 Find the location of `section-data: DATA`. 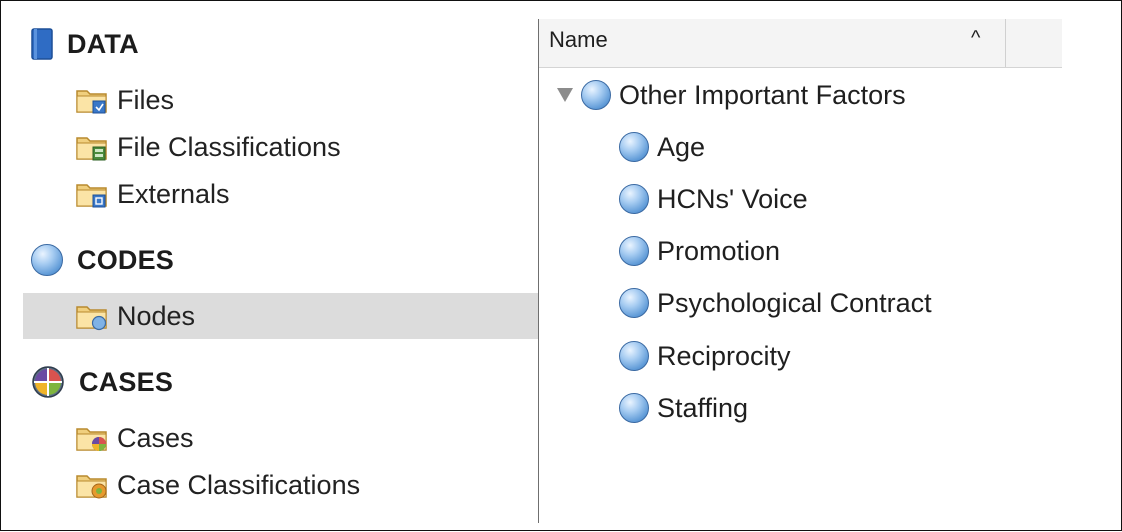

section-data: DATA is located at coordinates (85, 44).